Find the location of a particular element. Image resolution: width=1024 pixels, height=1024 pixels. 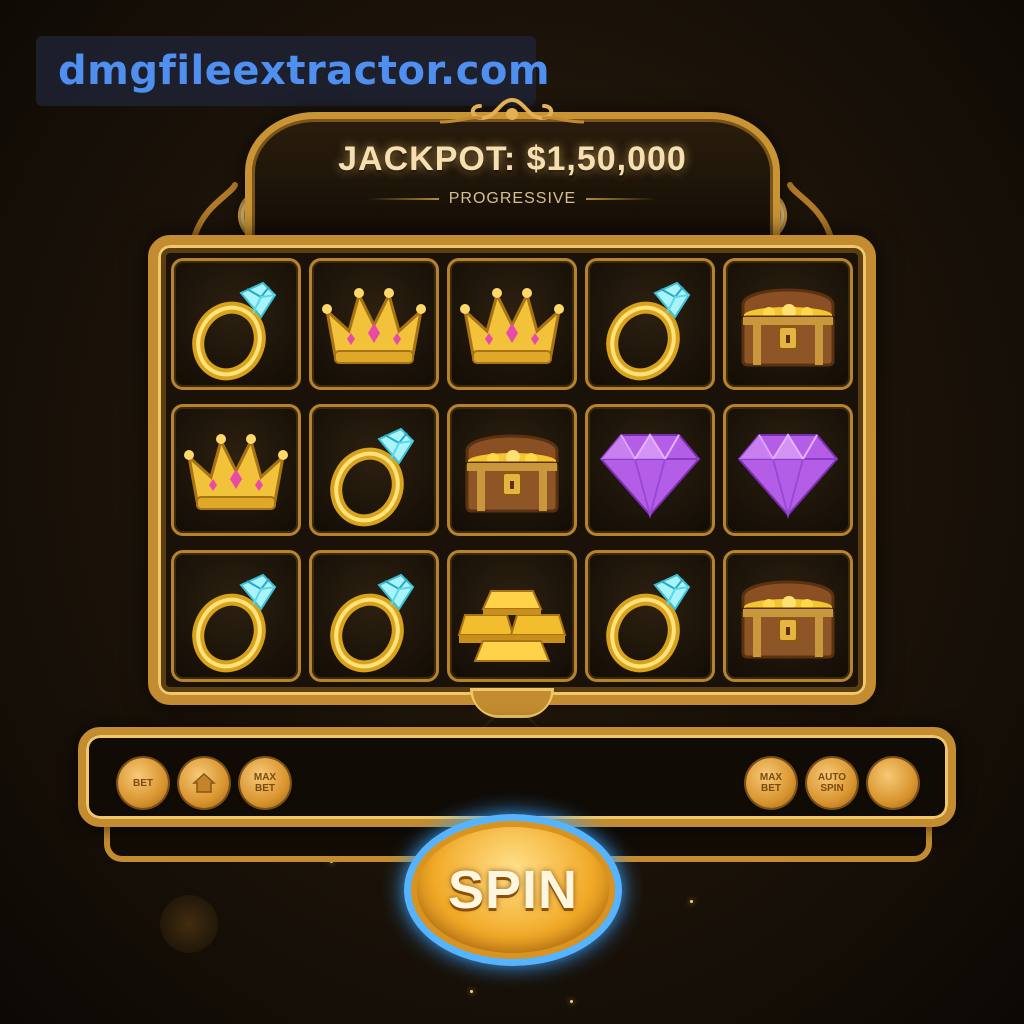

progressive-label-row: PROGRESSIVE is located at coordinates (512, 199).